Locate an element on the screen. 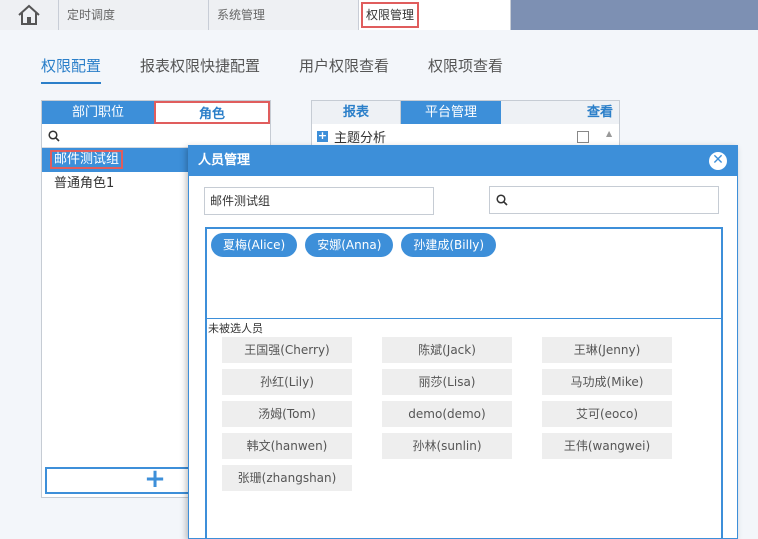 The height and width of the screenshot is (539, 758). selected-member-chip: 孙建成(Billy) is located at coordinates (449, 245).